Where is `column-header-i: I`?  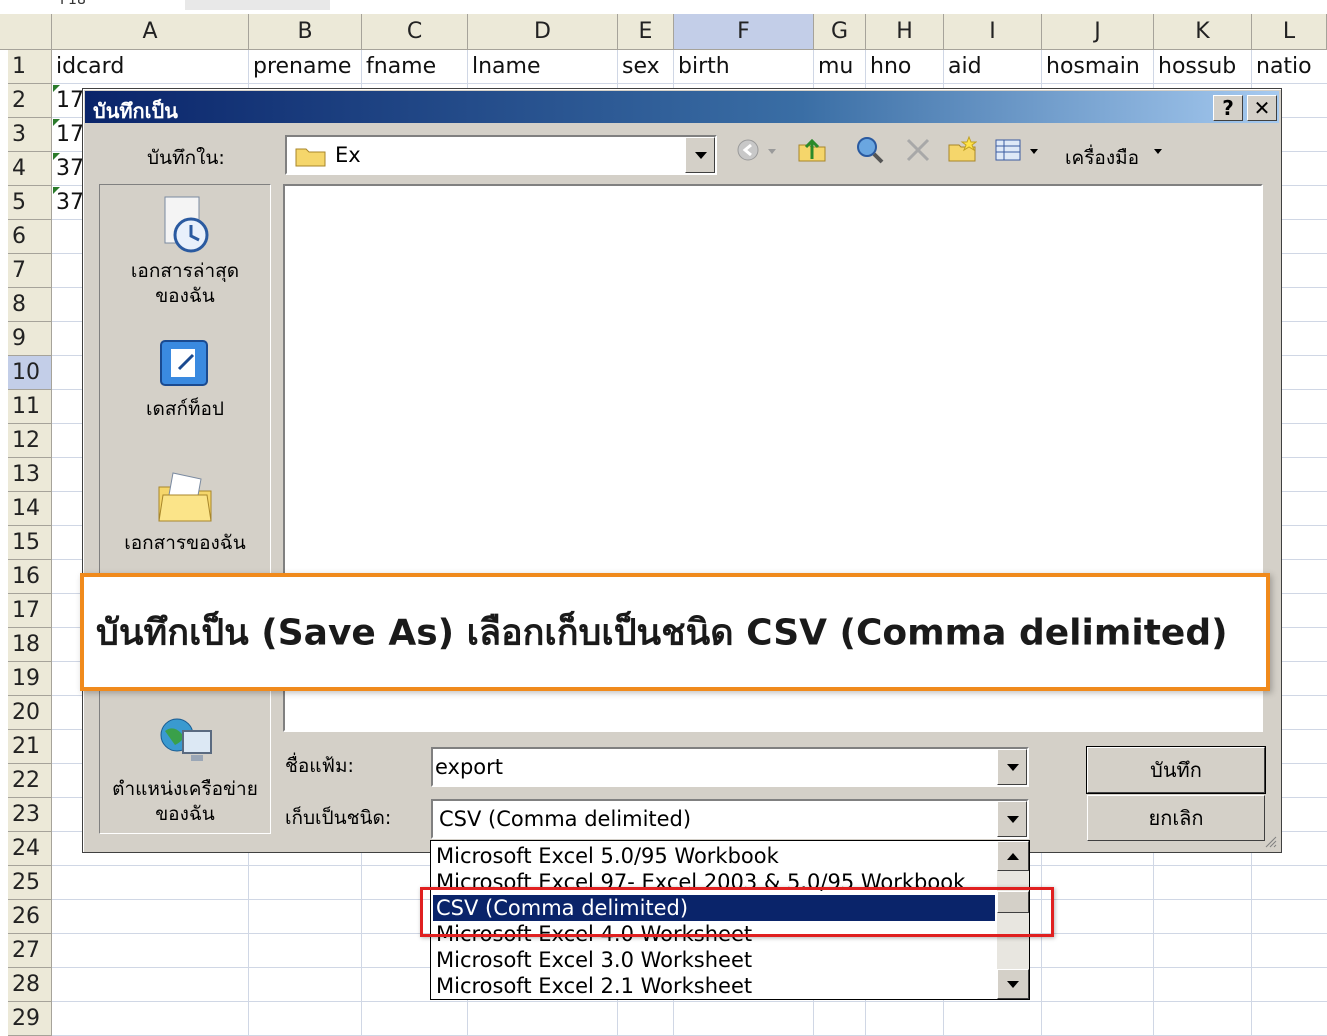 column-header-i: I is located at coordinates (993, 32).